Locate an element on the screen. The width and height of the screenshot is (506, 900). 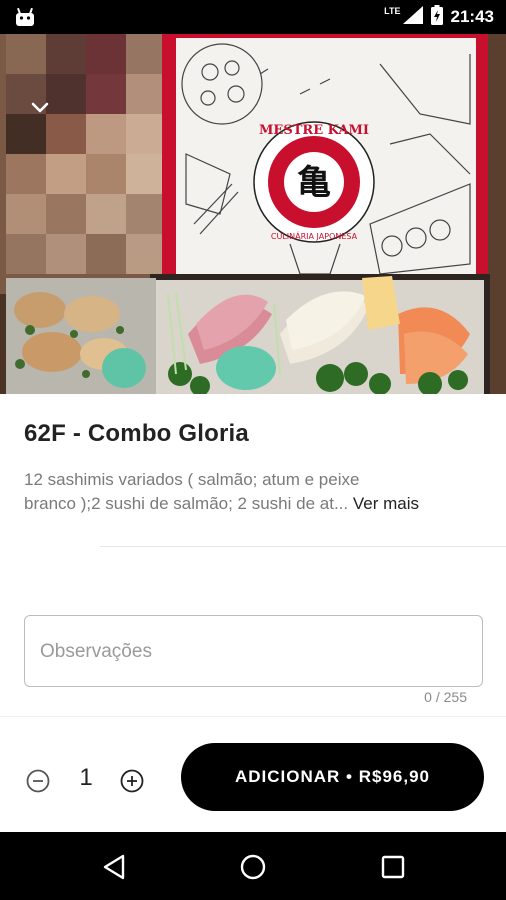
network-type: LTE is located at coordinates (392, 11).